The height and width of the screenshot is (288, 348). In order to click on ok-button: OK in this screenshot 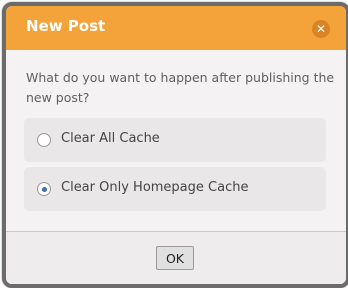, I will do `click(175, 258)`.